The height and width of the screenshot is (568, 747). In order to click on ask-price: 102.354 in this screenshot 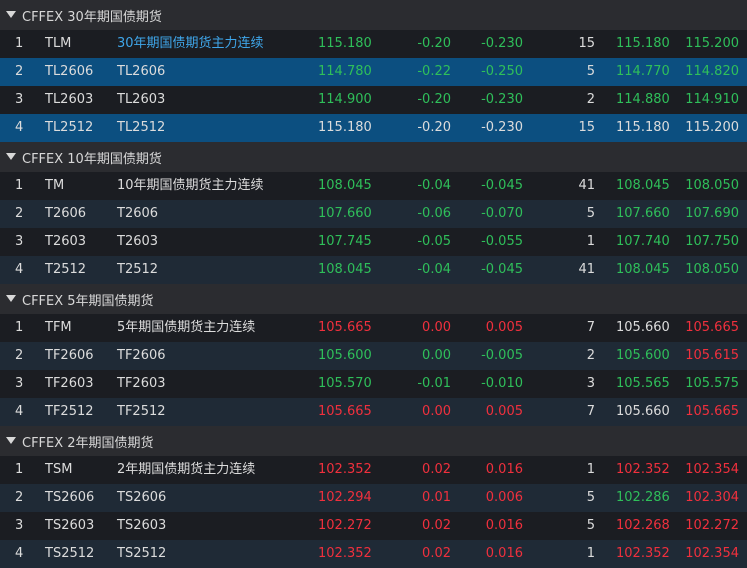, I will do `click(712, 469)`.